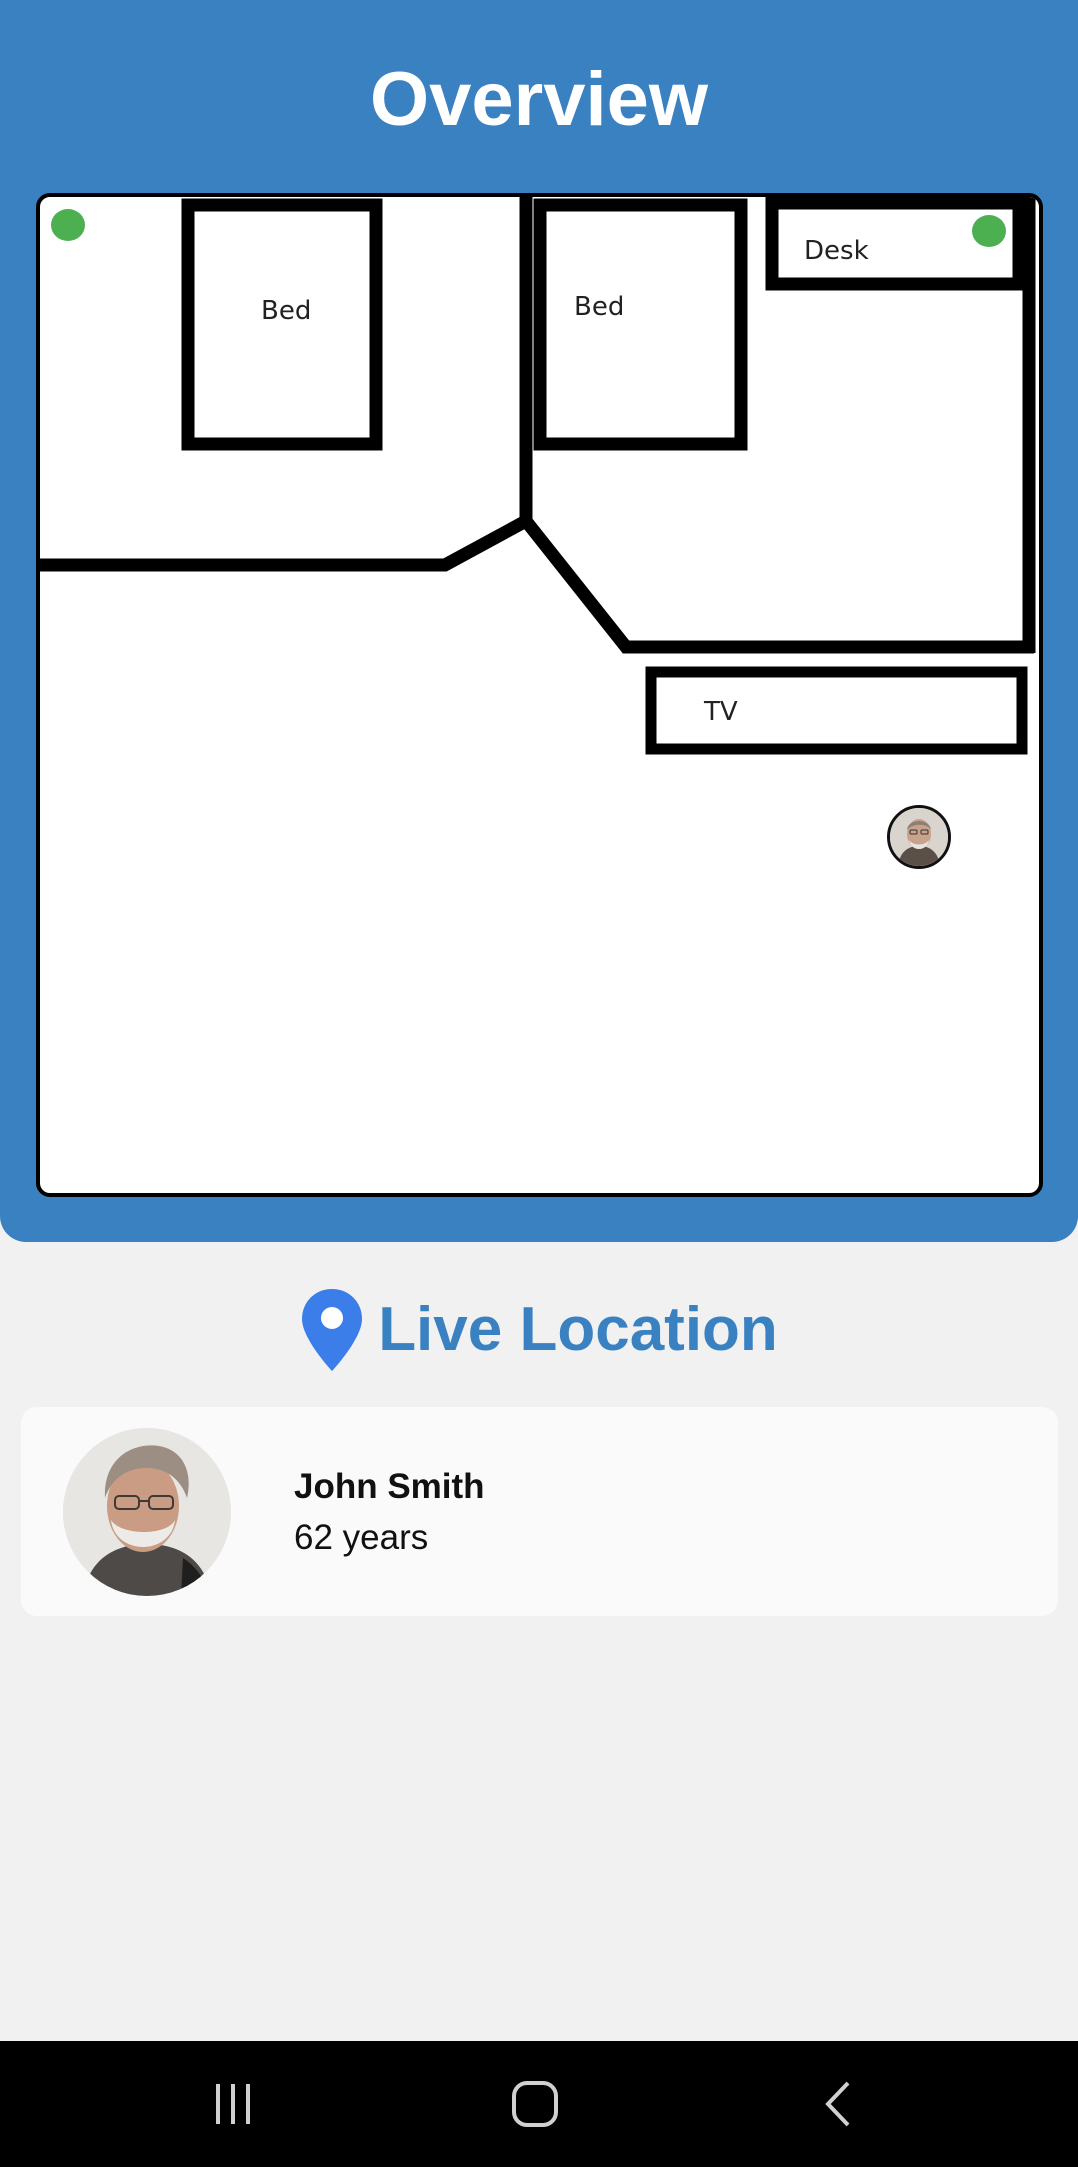 This screenshot has height=2167, width=1078. I want to click on system-navigation-bar, so click(539, 2104).